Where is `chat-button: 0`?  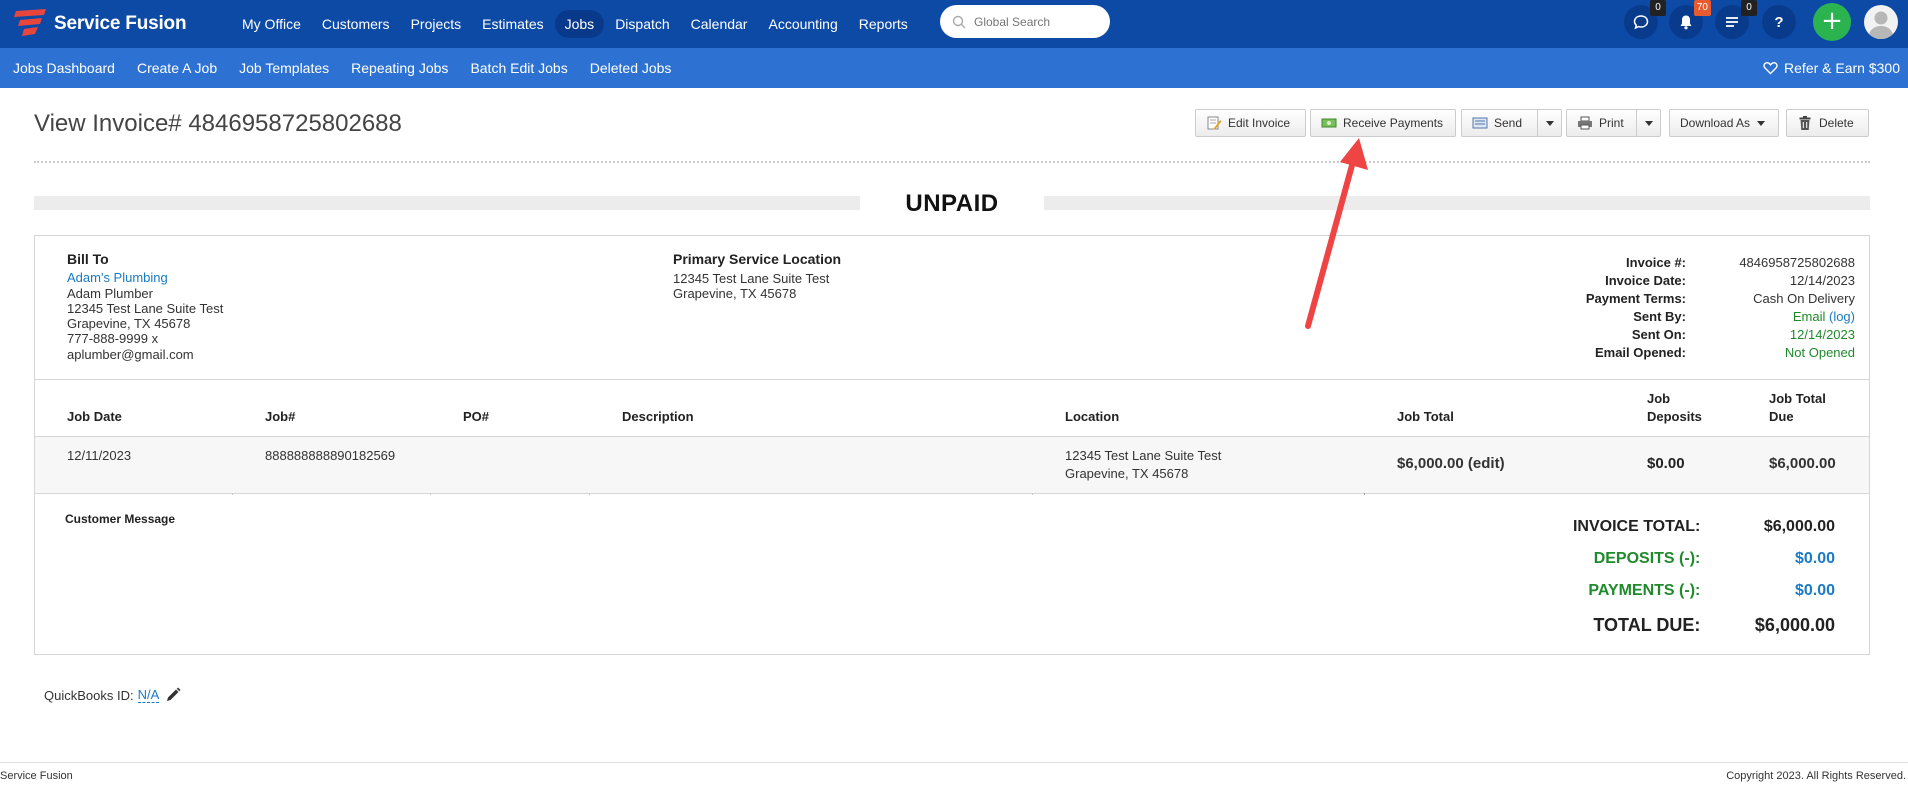 chat-button: 0 is located at coordinates (1645, 19).